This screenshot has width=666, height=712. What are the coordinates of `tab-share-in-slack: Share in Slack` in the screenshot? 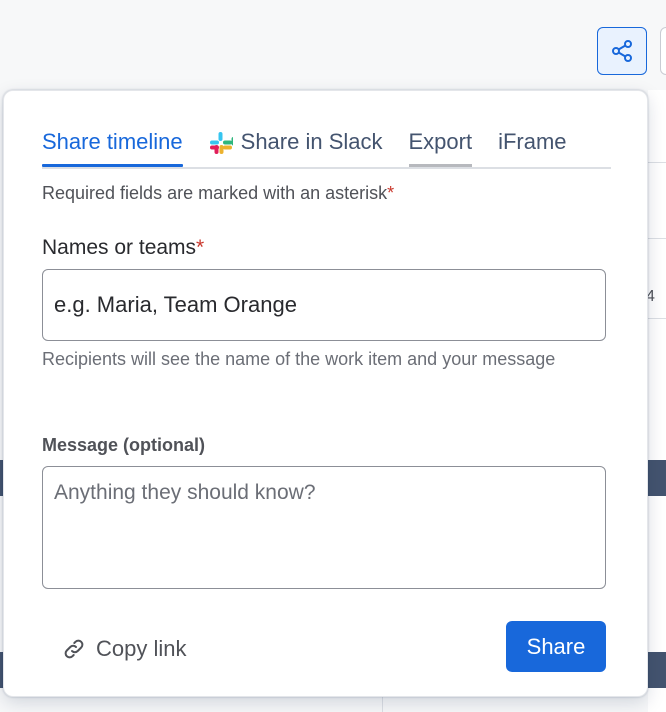 It's located at (296, 146).